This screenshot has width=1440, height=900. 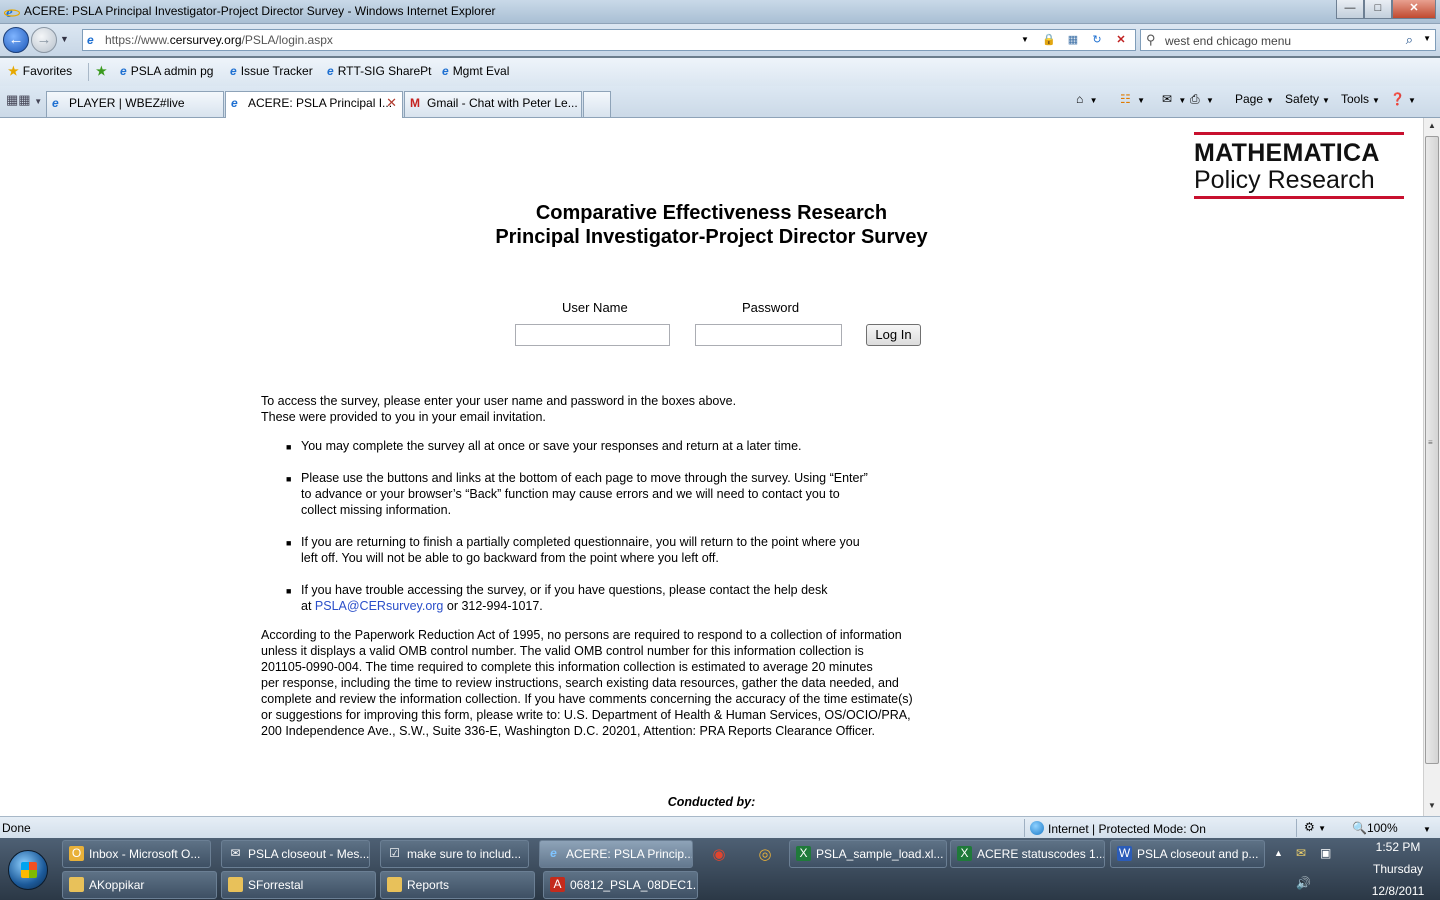 I want to click on mail-notification-icon: ✉, so click(x=1301, y=853).